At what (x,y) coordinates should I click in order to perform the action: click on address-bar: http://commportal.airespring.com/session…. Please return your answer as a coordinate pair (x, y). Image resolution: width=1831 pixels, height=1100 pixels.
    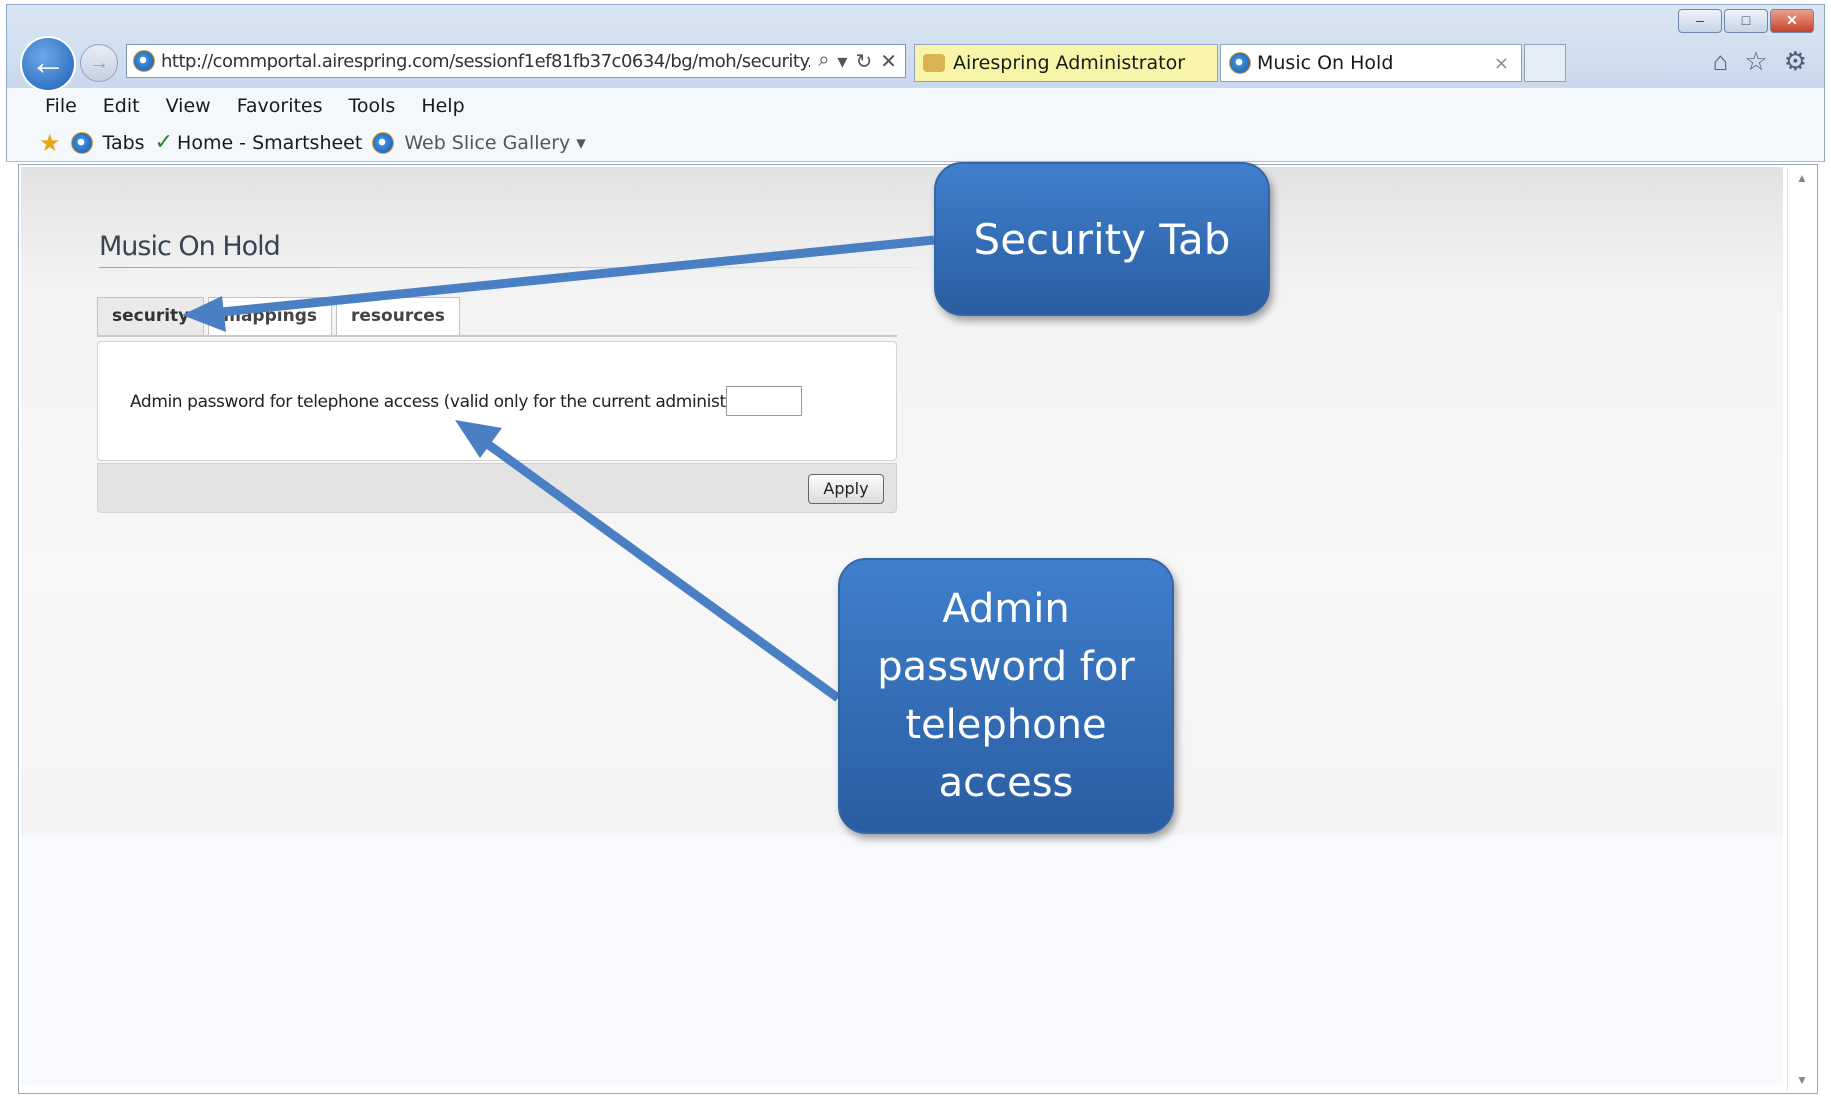
    Looking at the image, I should click on (516, 61).